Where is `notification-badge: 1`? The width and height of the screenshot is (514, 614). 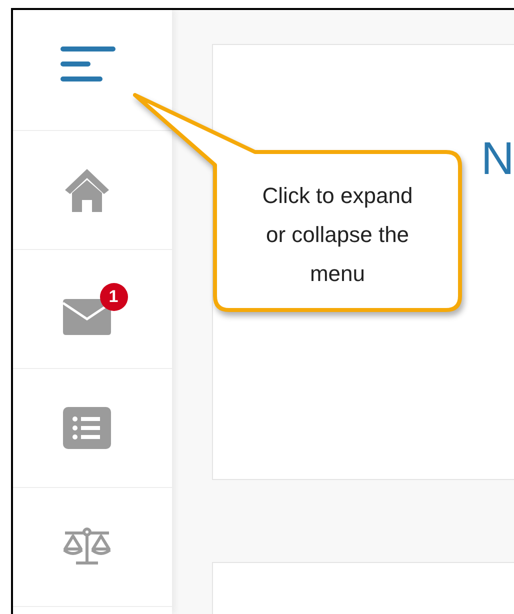 notification-badge: 1 is located at coordinates (114, 297).